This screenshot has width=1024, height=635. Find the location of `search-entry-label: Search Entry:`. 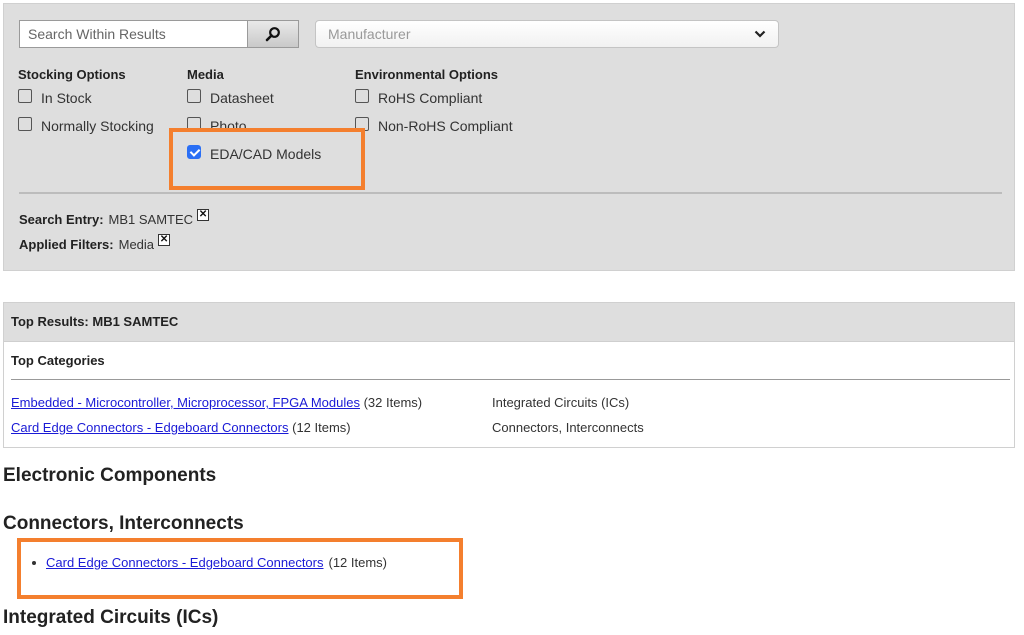

search-entry-label: Search Entry: is located at coordinates (61, 219).